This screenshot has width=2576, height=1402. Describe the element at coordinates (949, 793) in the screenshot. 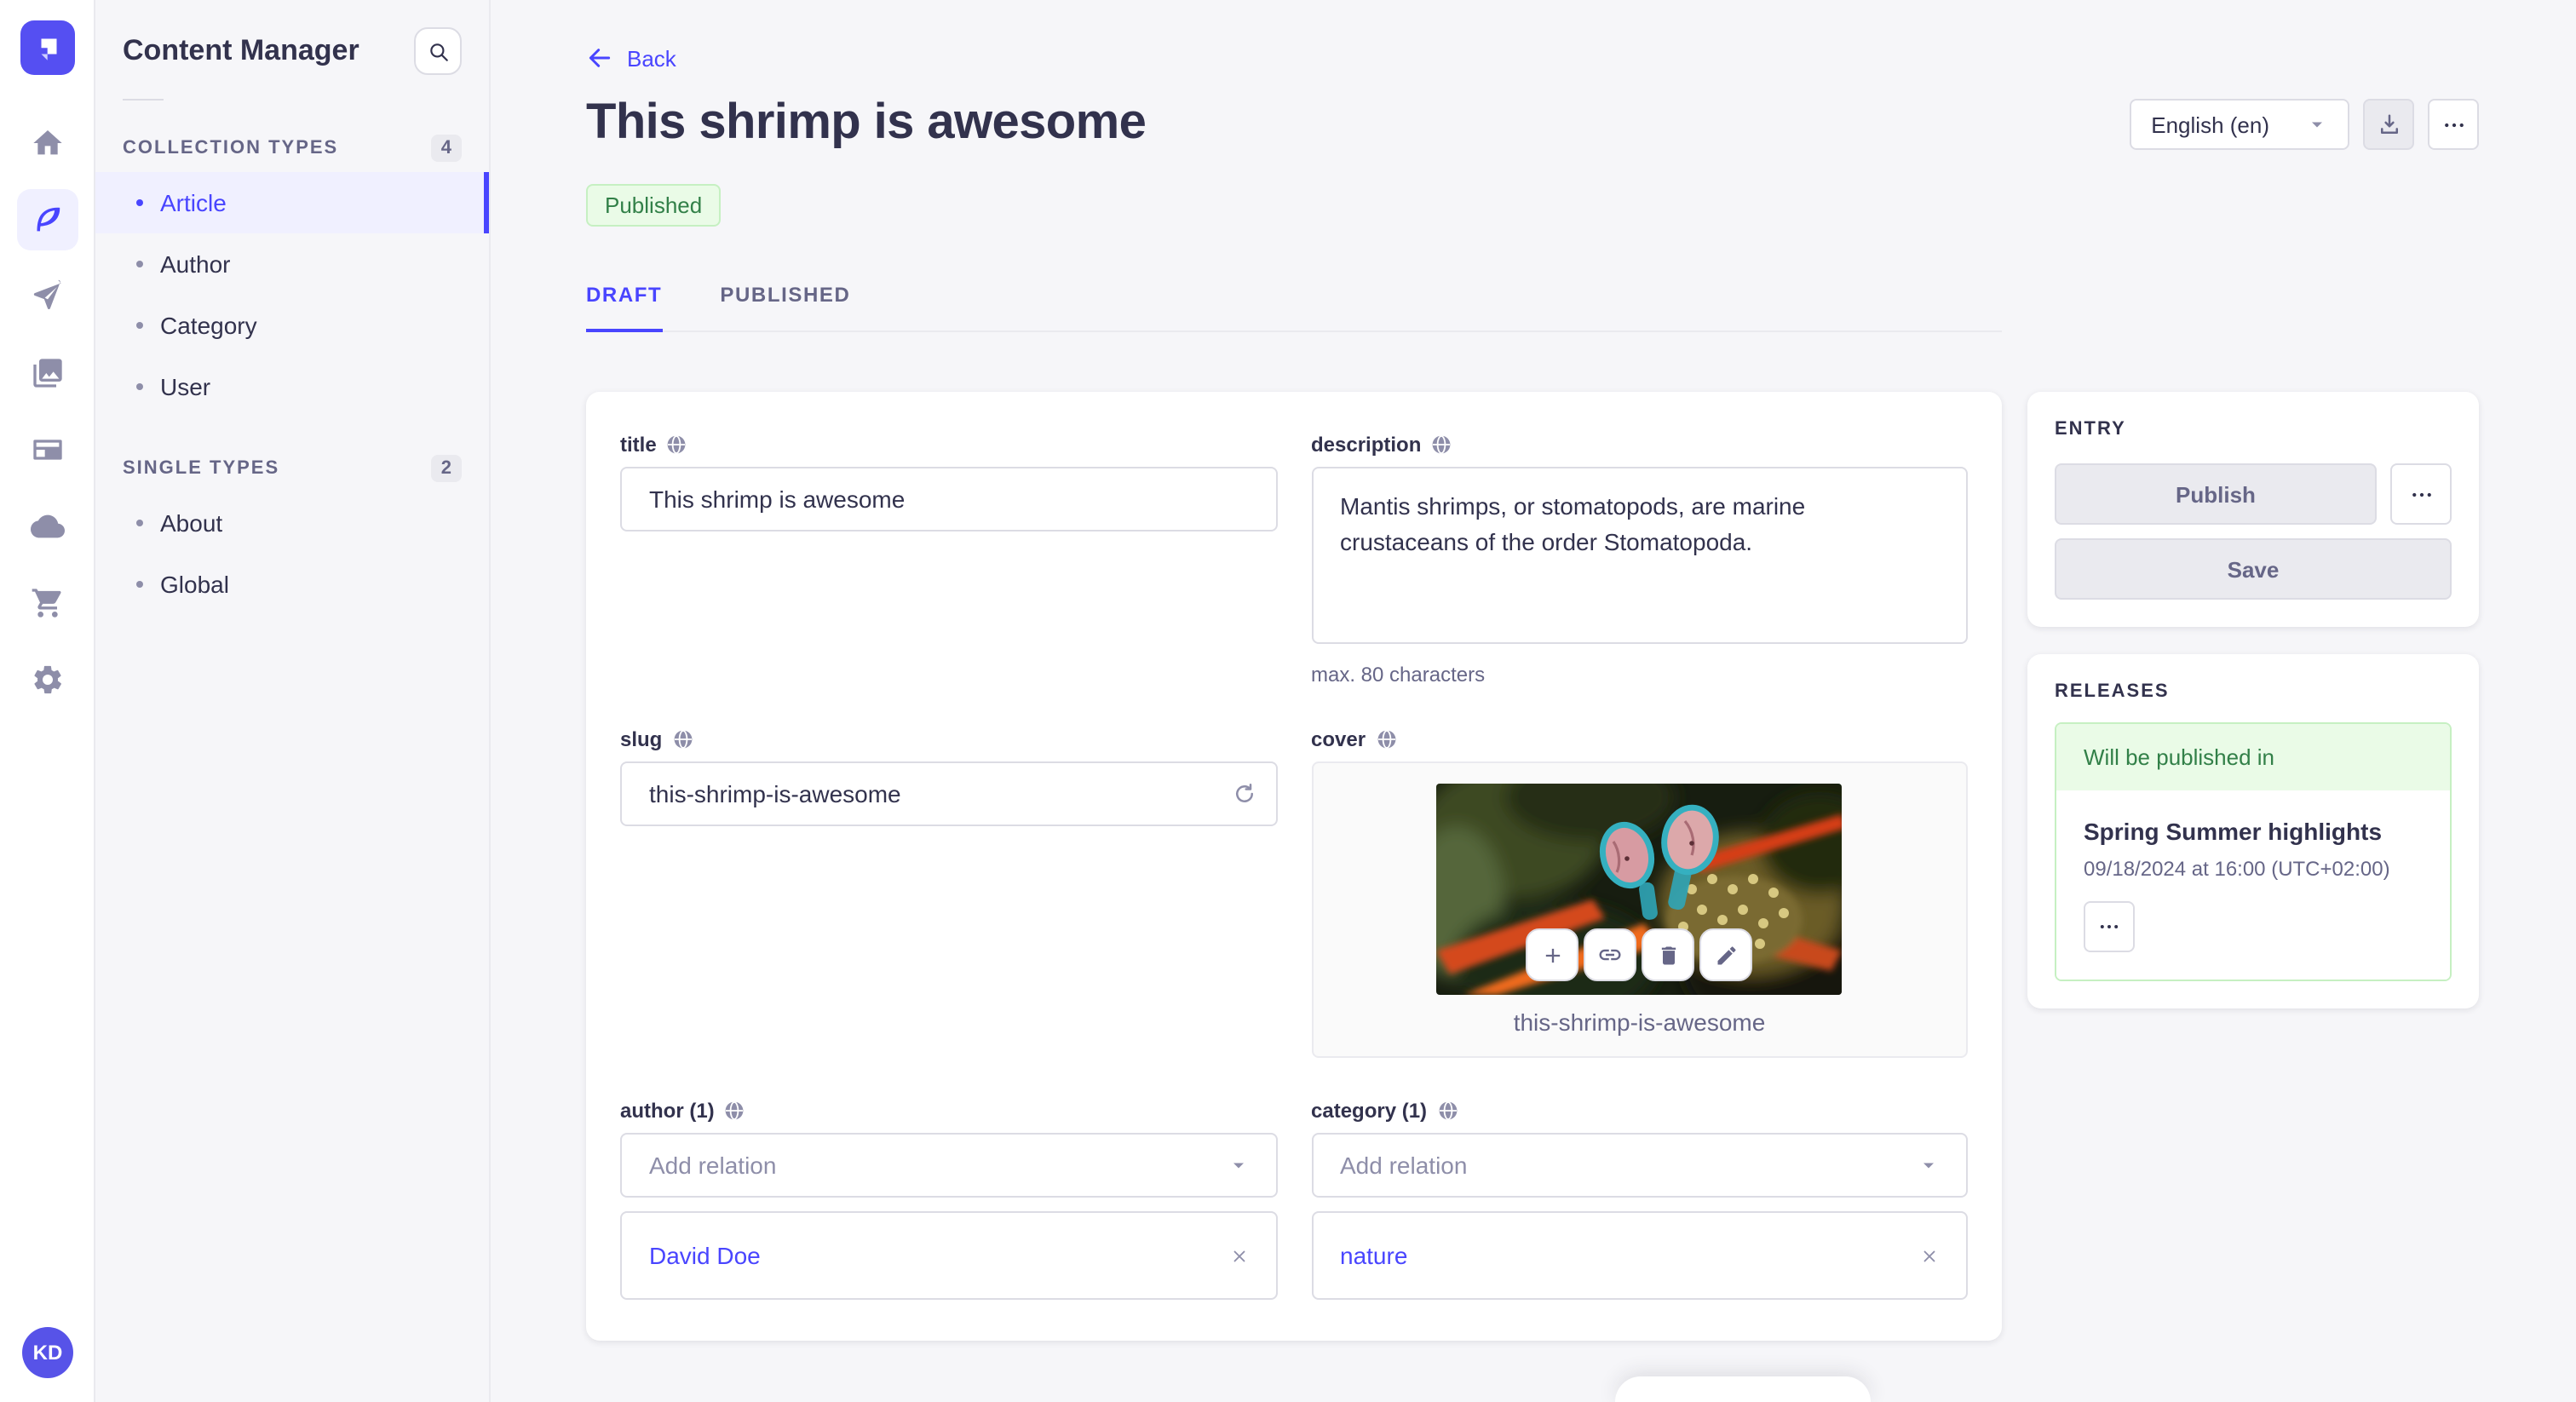

I see `slug-input` at that location.